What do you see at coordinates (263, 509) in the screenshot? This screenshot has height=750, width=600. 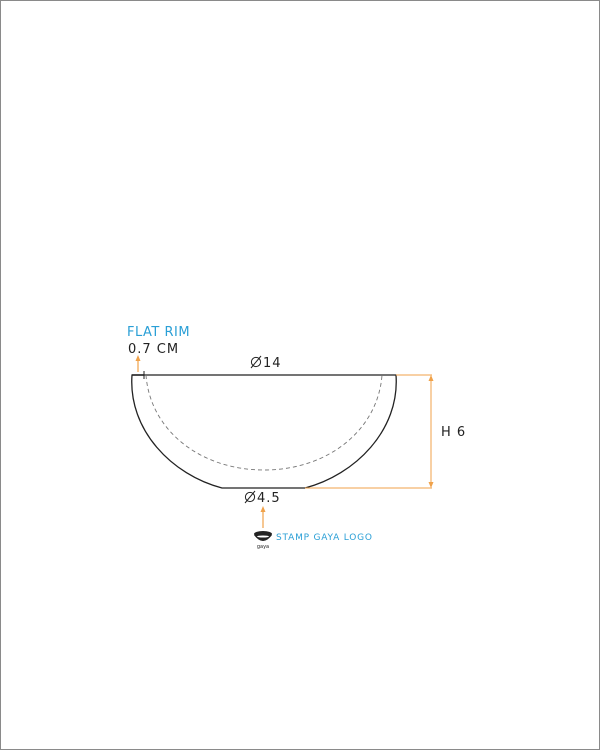 I see `stamp-arrow-head` at bounding box center [263, 509].